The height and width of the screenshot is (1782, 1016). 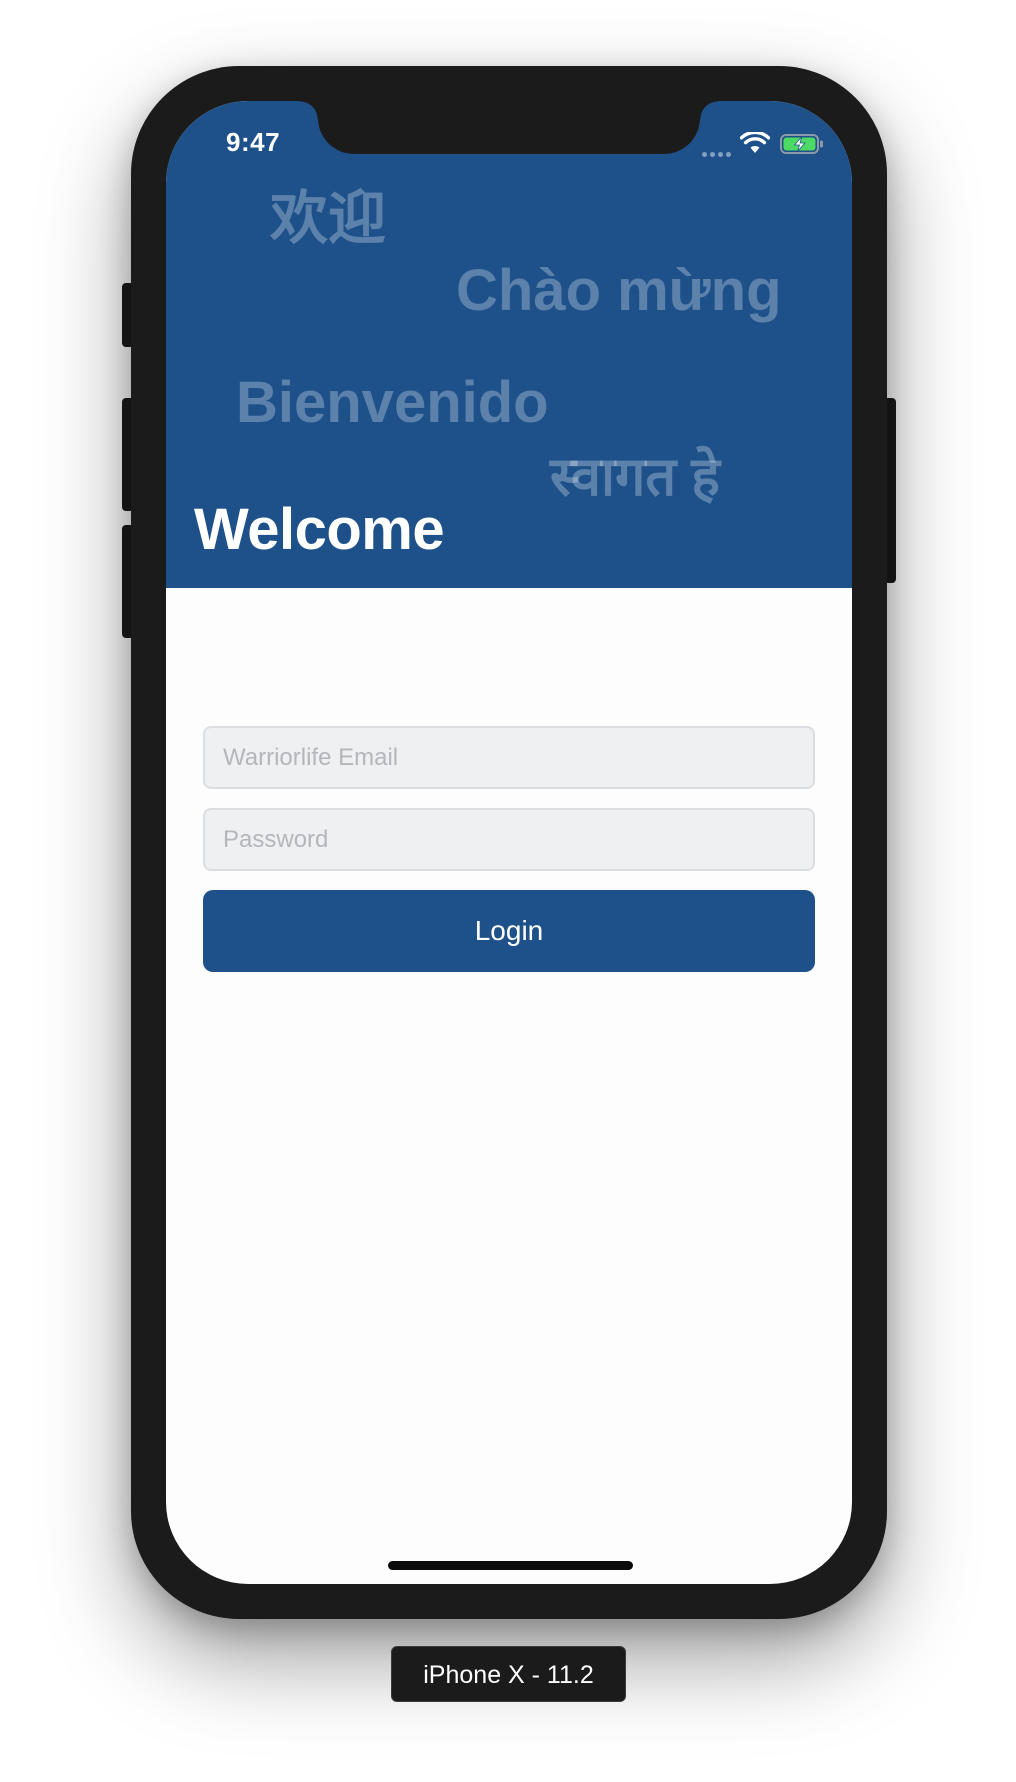 What do you see at coordinates (509, 931) in the screenshot?
I see `login-button: Login` at bounding box center [509, 931].